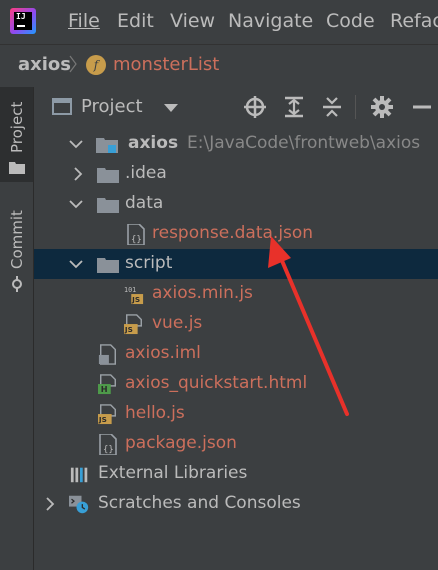 The width and height of the screenshot is (438, 570). What do you see at coordinates (44, 64) in the screenshot?
I see `breadcrumb-root: axios` at bounding box center [44, 64].